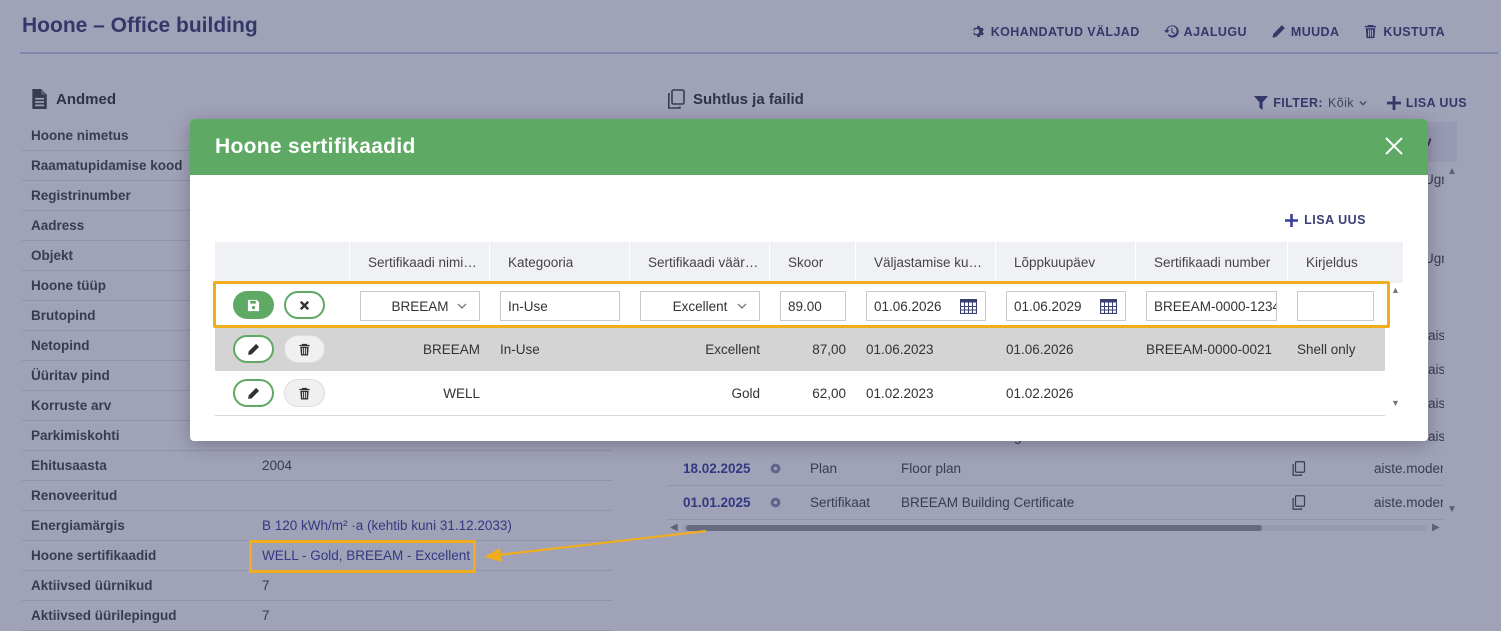 The height and width of the screenshot is (631, 1501). Describe the element at coordinates (801, 304) in the screenshot. I see `edit-row-highlight` at that location.